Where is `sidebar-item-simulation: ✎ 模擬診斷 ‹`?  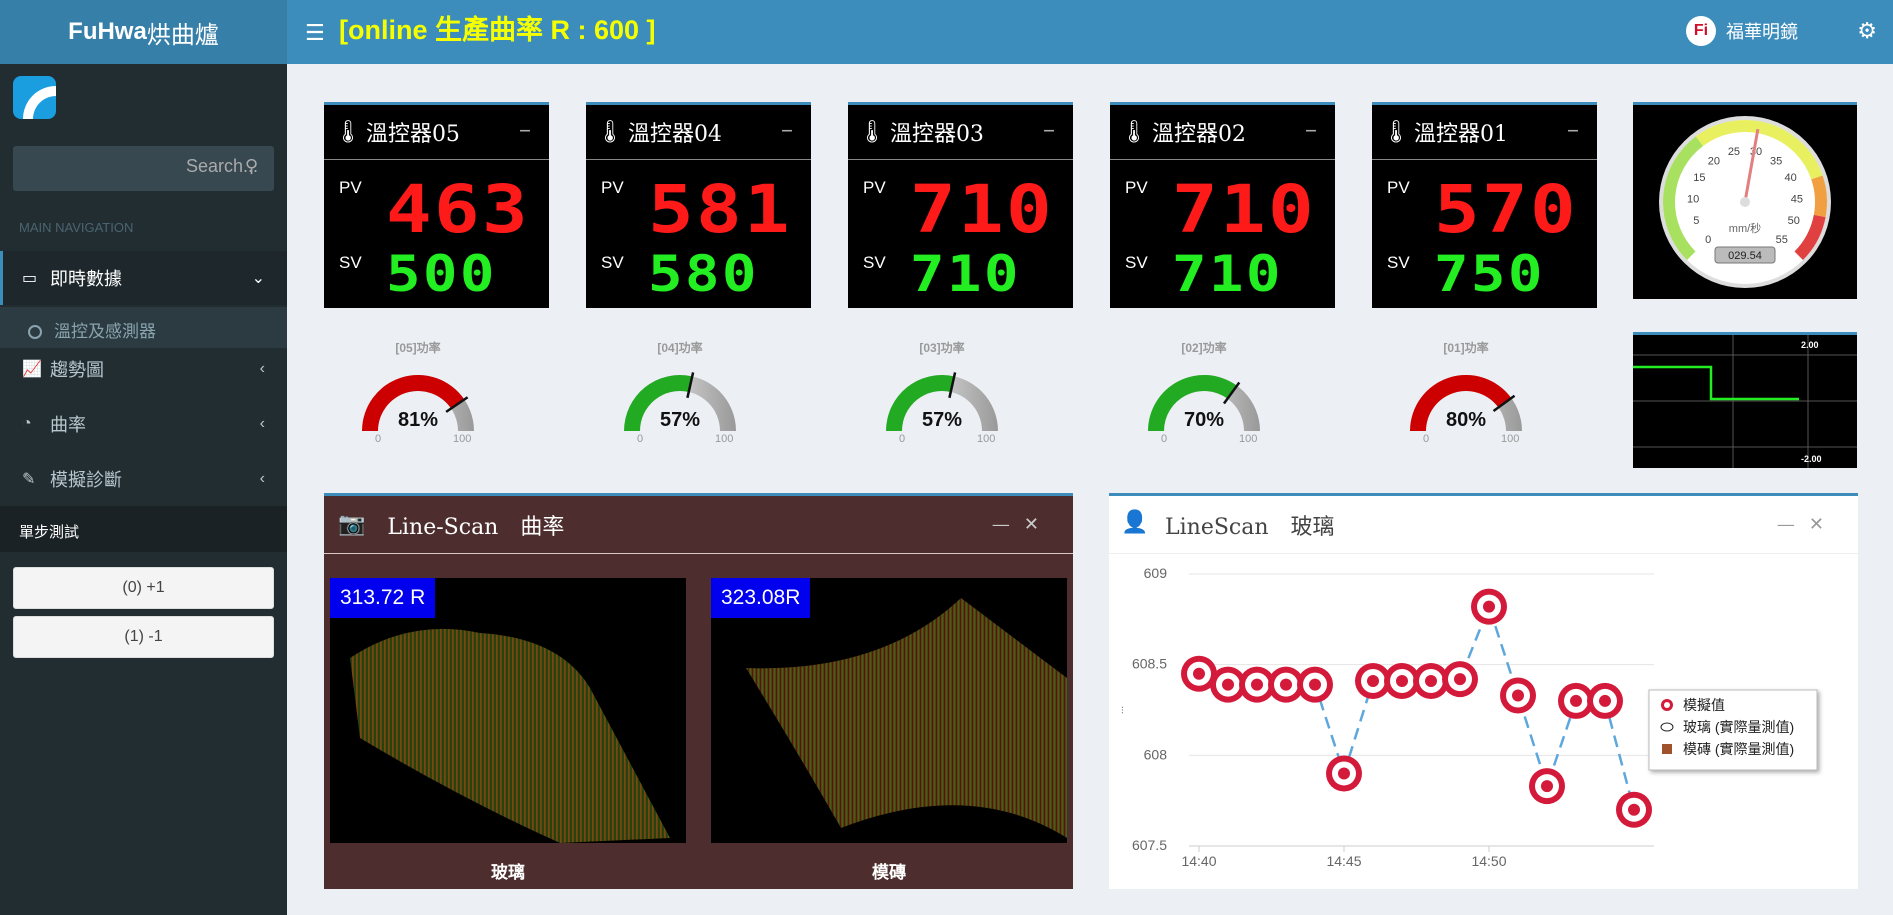
sidebar-item-simulation: ✎ 模擬診斷 ‹ is located at coordinates (143, 479).